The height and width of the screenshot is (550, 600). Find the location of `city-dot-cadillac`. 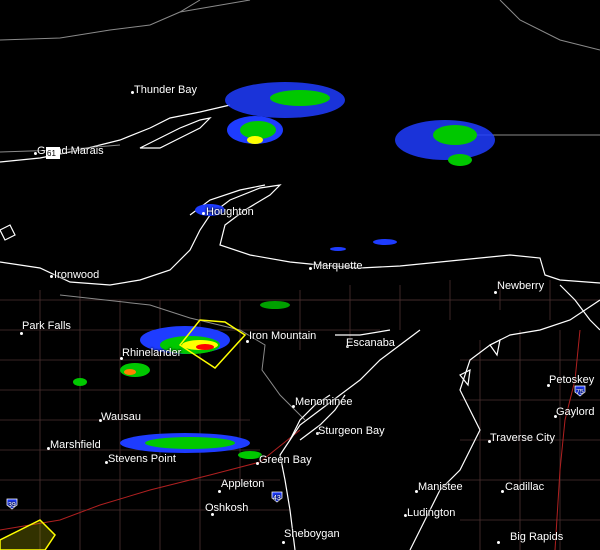

city-dot-cadillac is located at coordinates (502, 491).